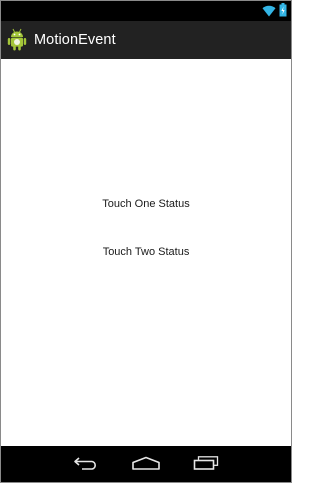  I want to click on wifi-icon, so click(269, 11).